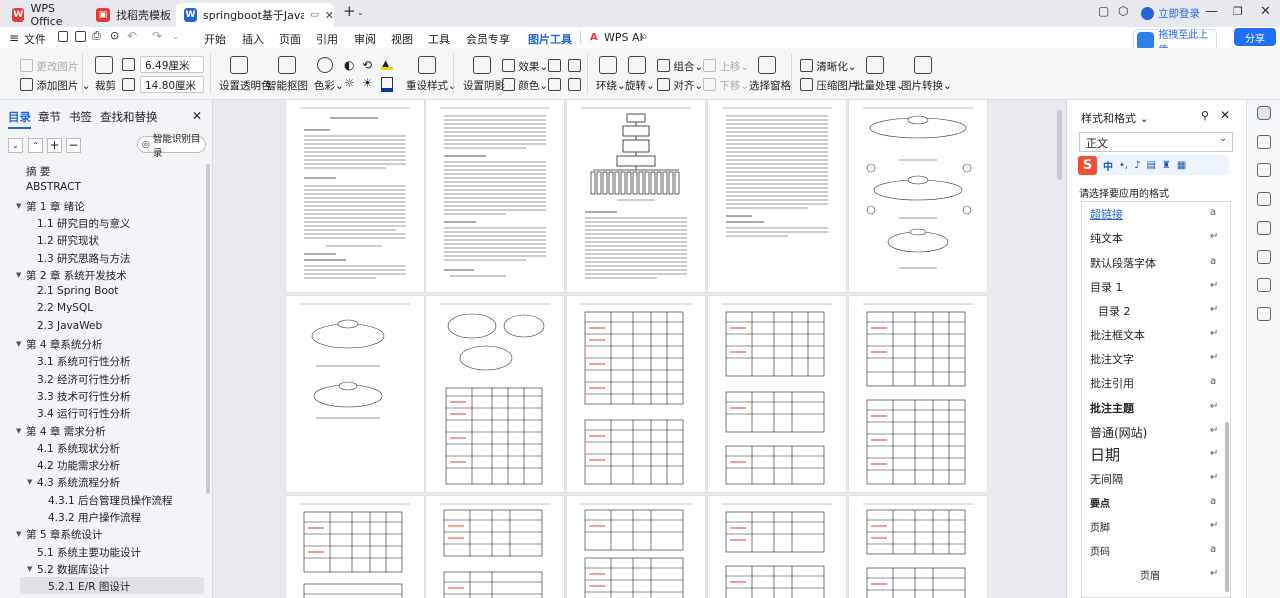 The height and width of the screenshot is (598, 1280). Describe the element at coordinates (78, 465) in the screenshot. I see `toc-item: 4.2 功能需求分析` at that location.